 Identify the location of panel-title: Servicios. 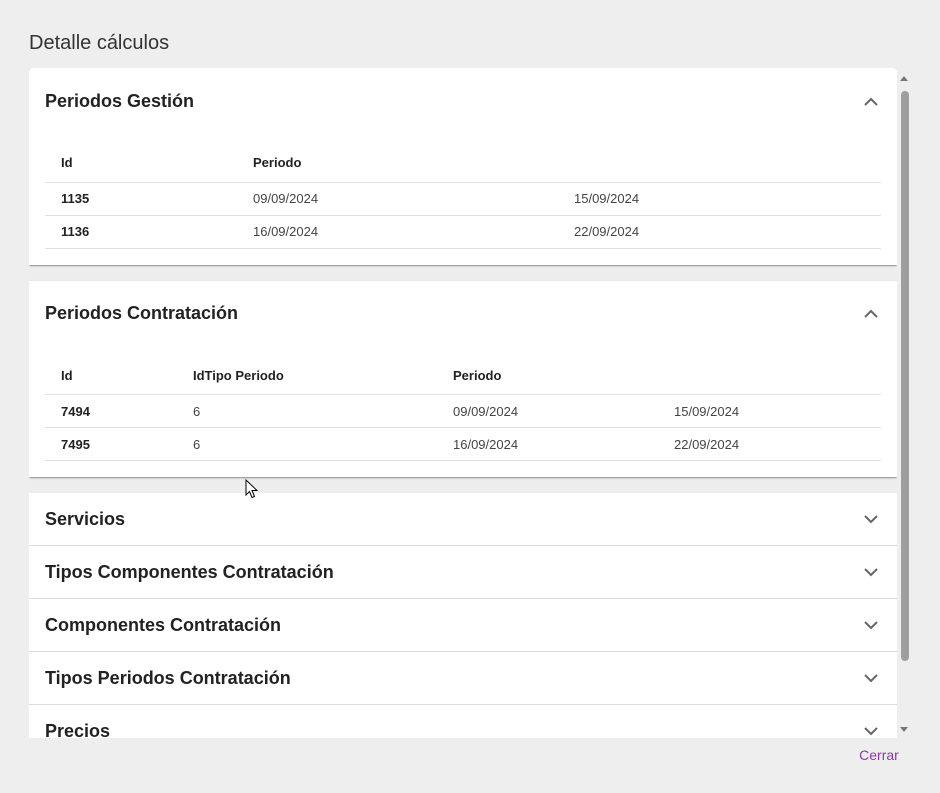
(85, 518).